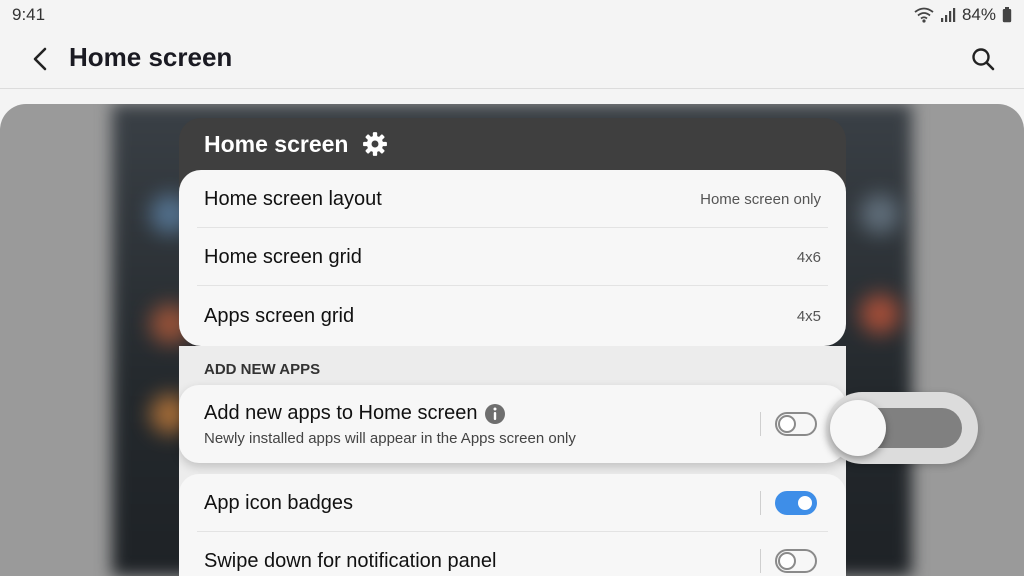 This screenshot has height=576, width=1024. Describe the element at coordinates (512, 59) in the screenshot. I see `app-bar: Home screen` at that location.